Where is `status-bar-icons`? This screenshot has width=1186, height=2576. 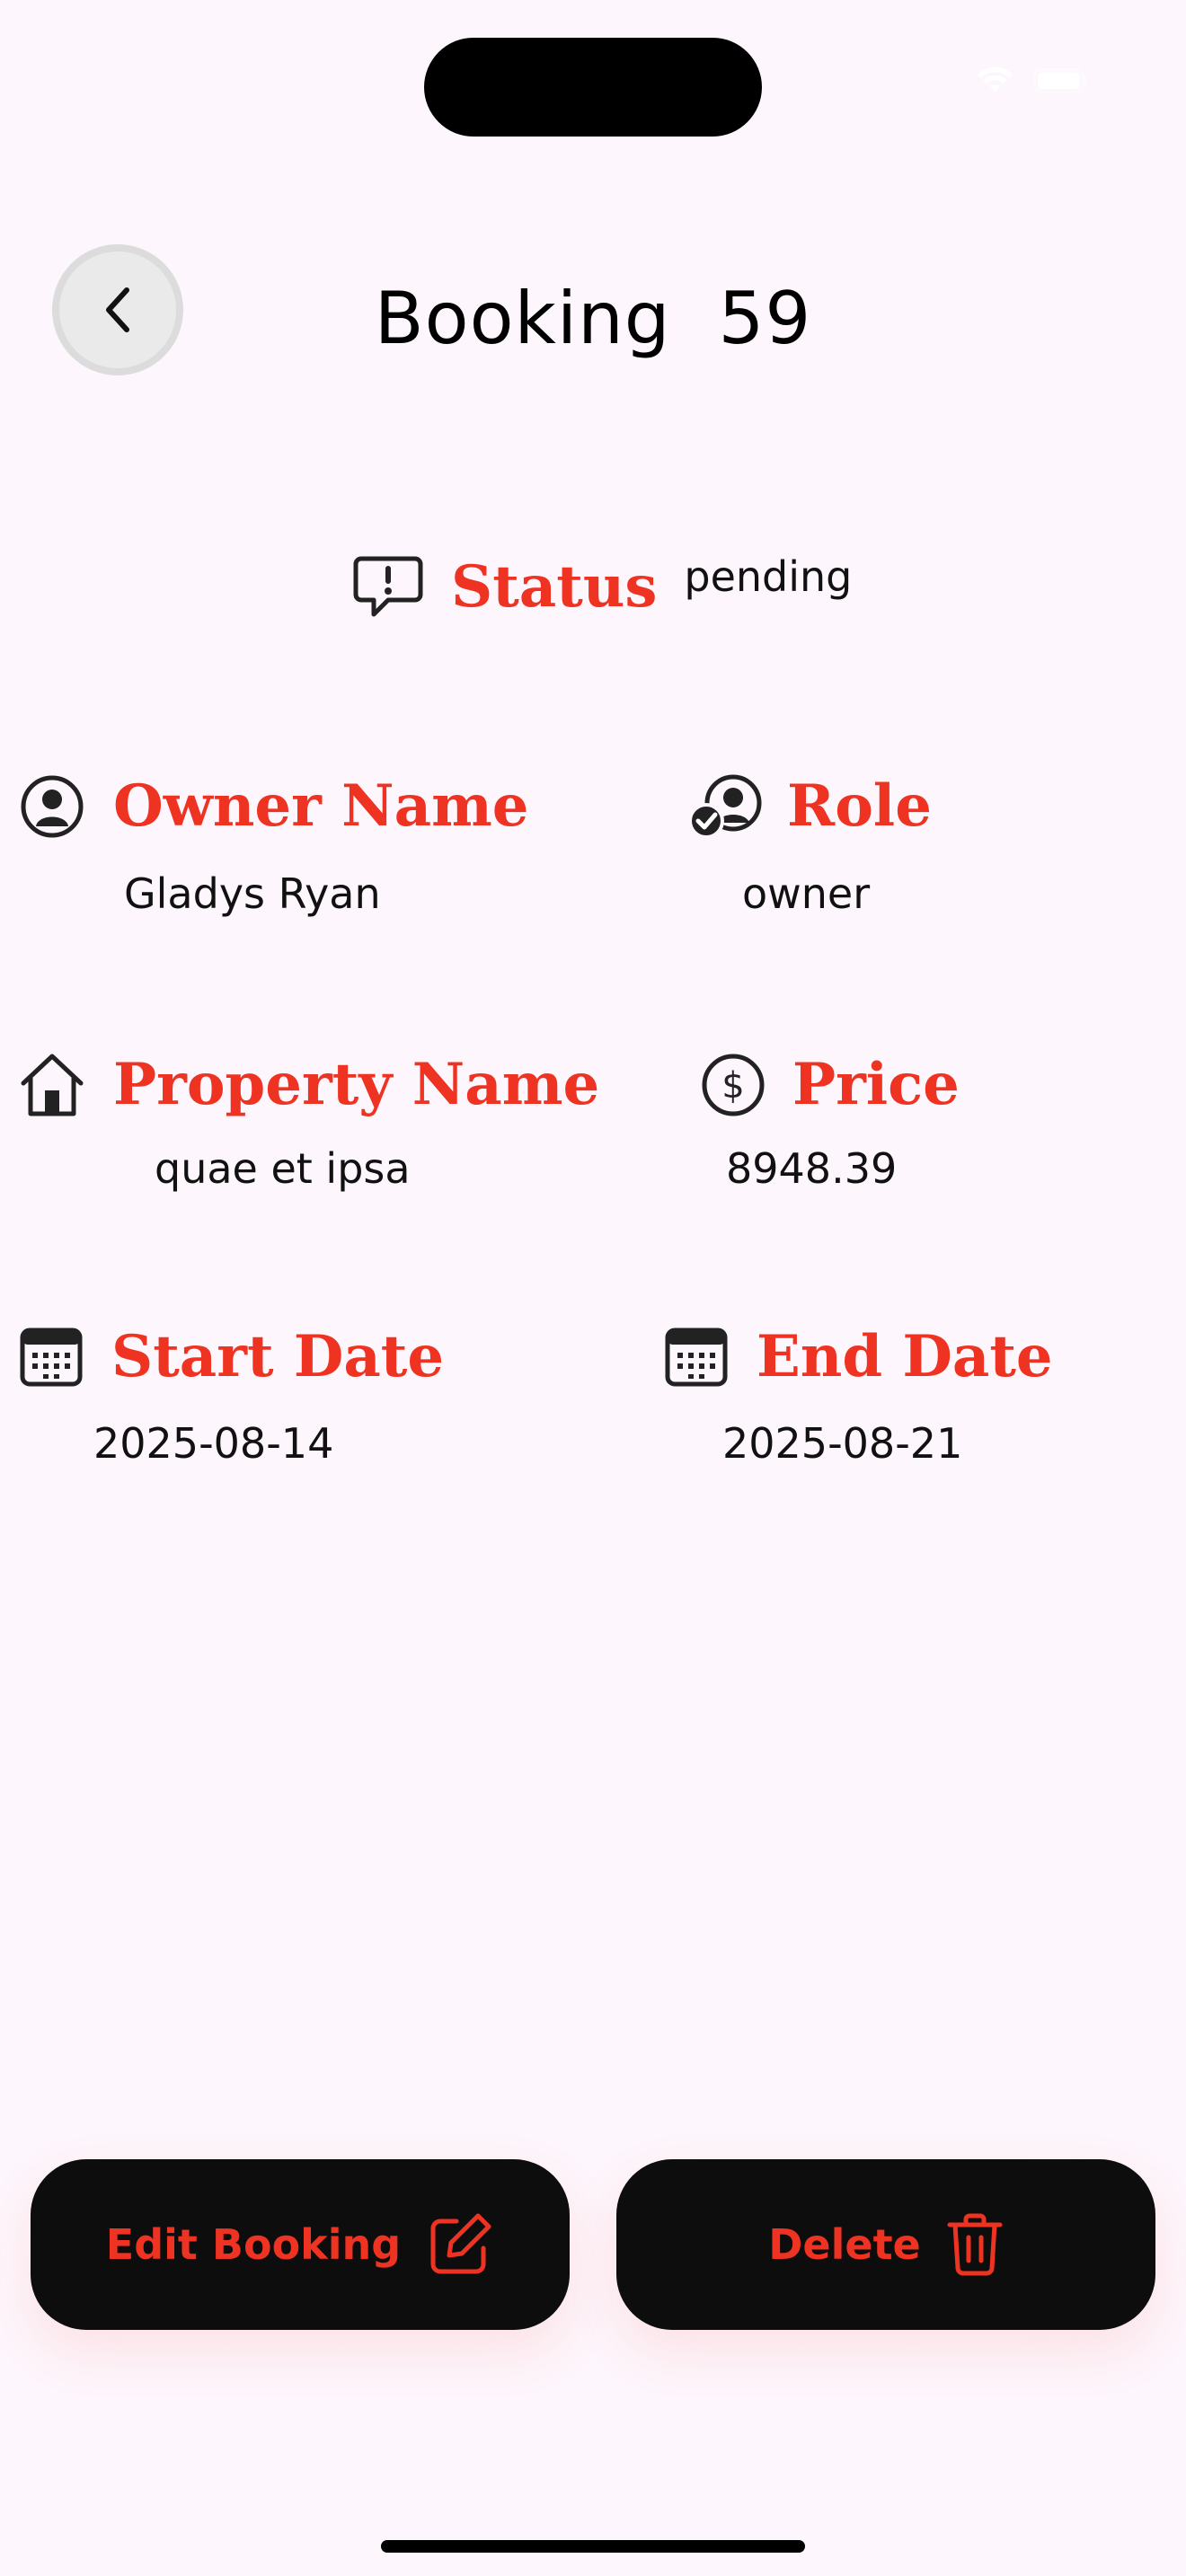
status-bar-icons is located at coordinates (1001, 81).